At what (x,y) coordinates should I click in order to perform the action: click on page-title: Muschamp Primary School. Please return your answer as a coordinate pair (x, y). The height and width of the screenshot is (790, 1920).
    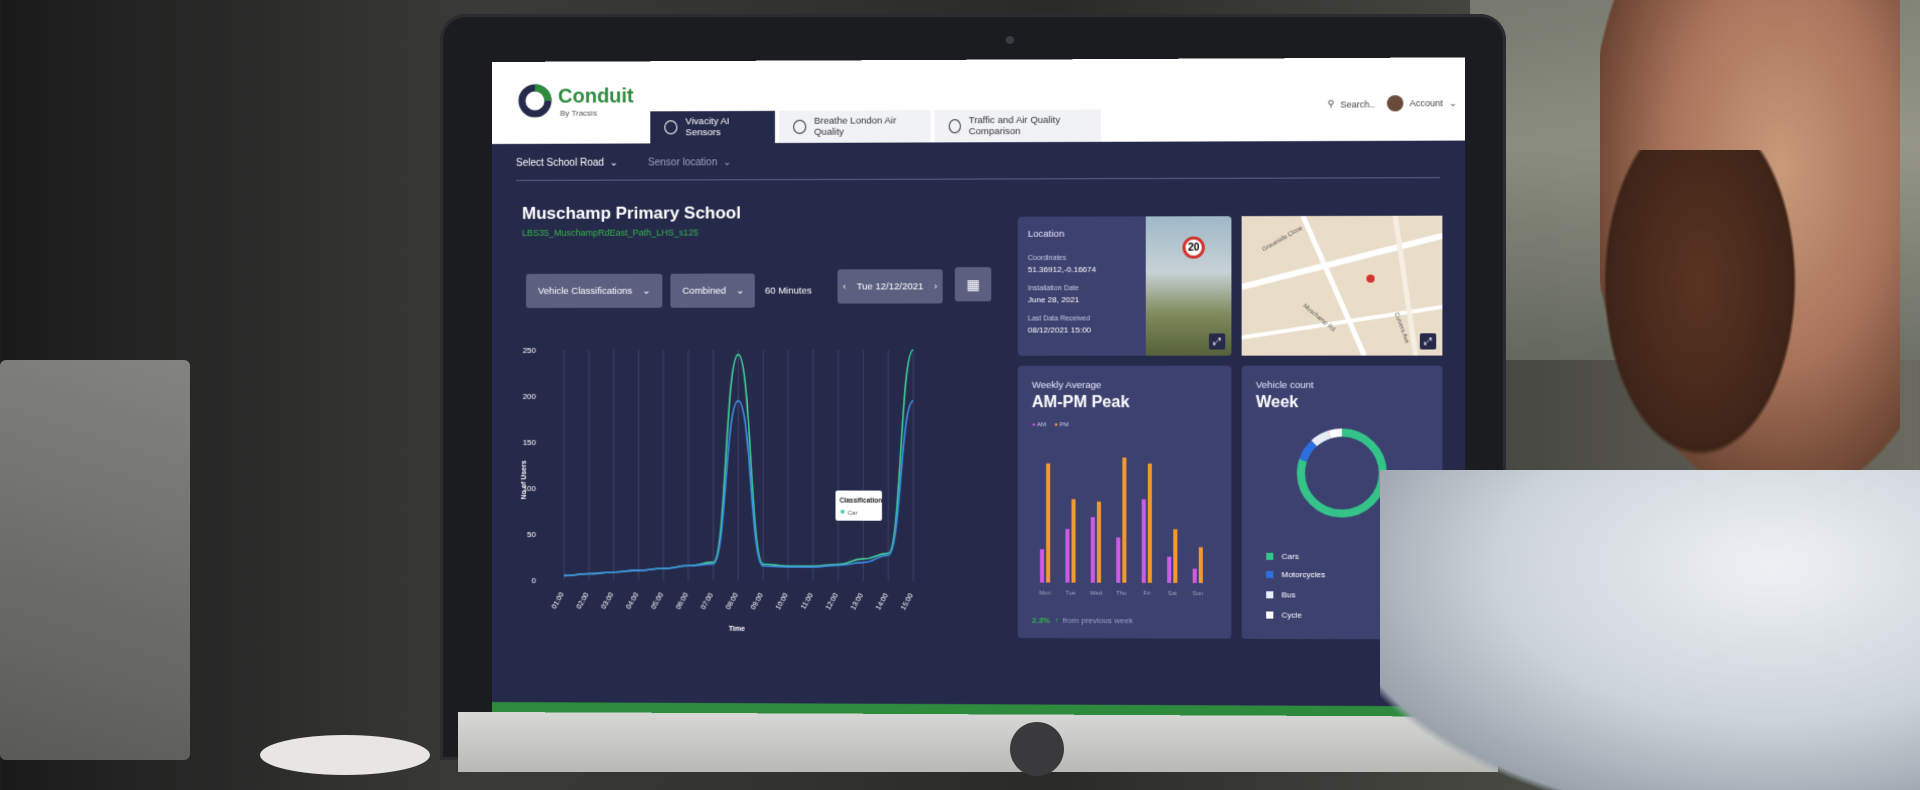
    Looking at the image, I should click on (631, 213).